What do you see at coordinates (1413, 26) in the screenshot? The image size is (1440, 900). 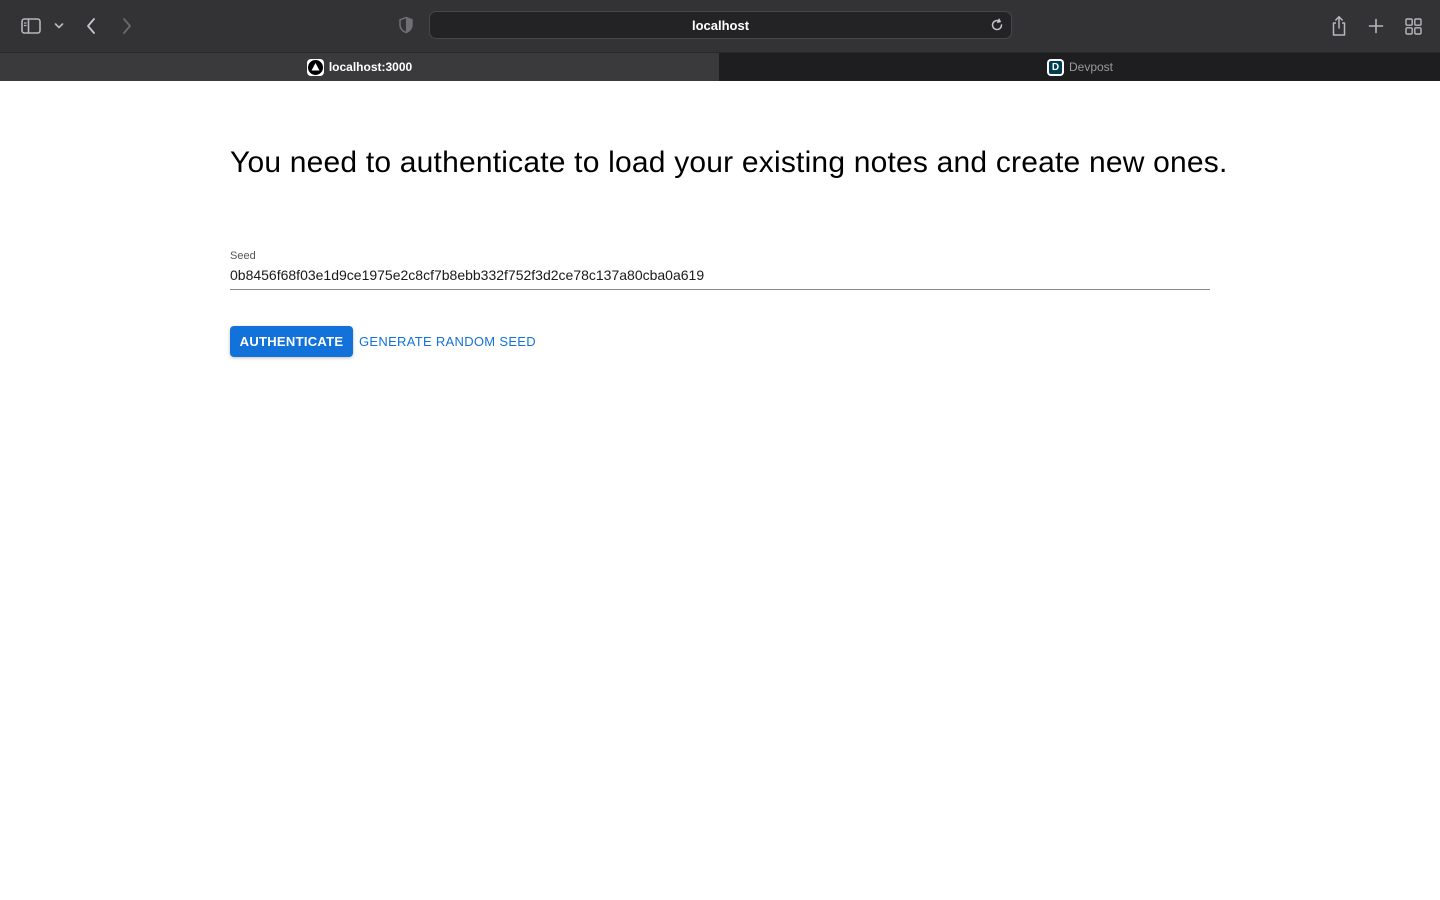 I see `tab-overview-icon` at bounding box center [1413, 26].